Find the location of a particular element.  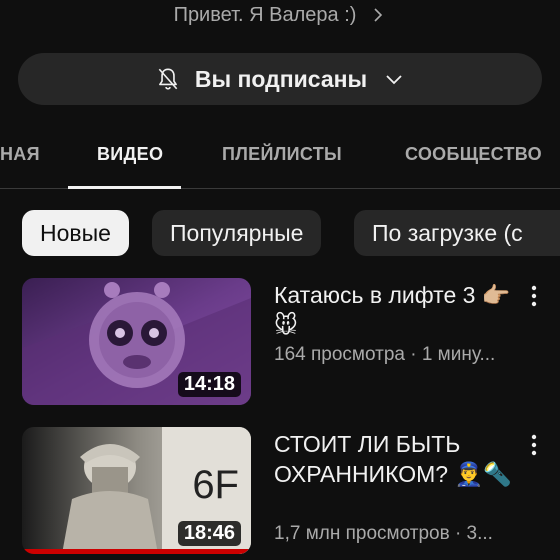

thumbnail-text: 6F is located at coordinates (215, 485).